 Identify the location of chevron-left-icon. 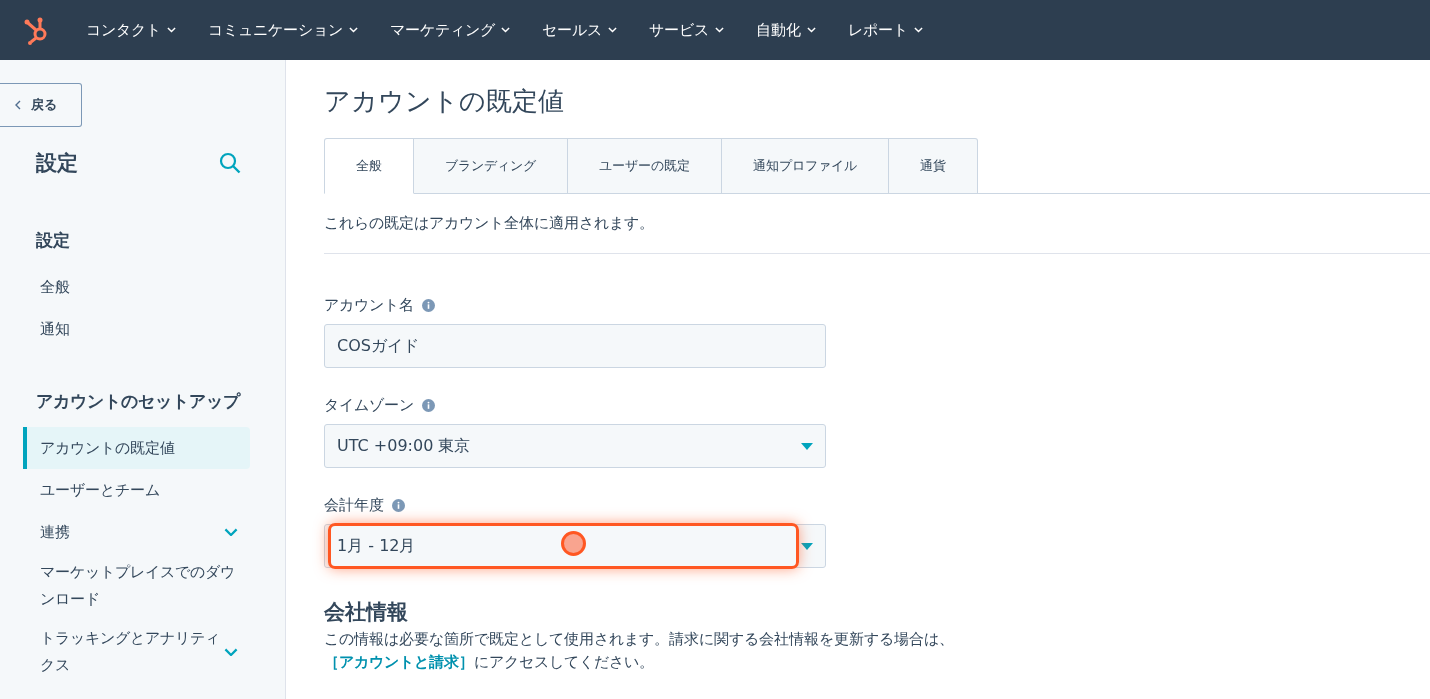
(18, 105).